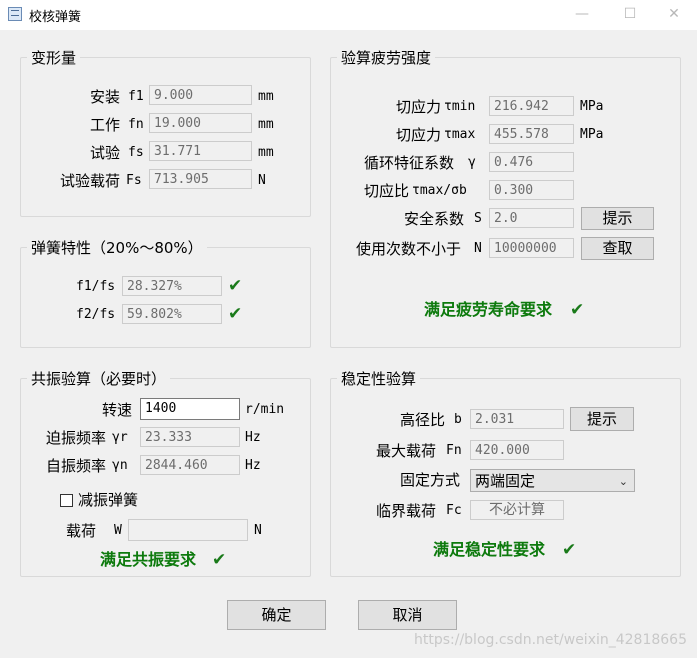  I want to click on install-deflection-field: 9.000, so click(200, 95).